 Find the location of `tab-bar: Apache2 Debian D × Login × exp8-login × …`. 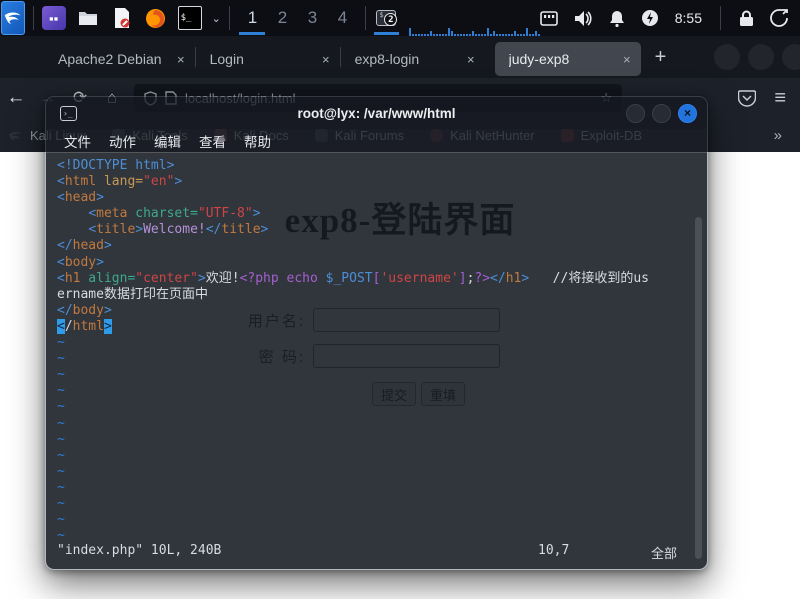

tab-bar: Apache2 Debian D × Login × exp8-login × … is located at coordinates (400, 57).